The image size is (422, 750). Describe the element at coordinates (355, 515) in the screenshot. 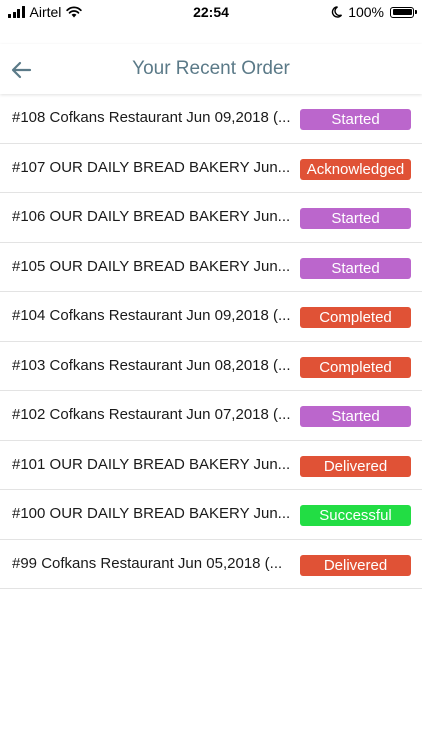

I see `status-badge: Successful` at that location.